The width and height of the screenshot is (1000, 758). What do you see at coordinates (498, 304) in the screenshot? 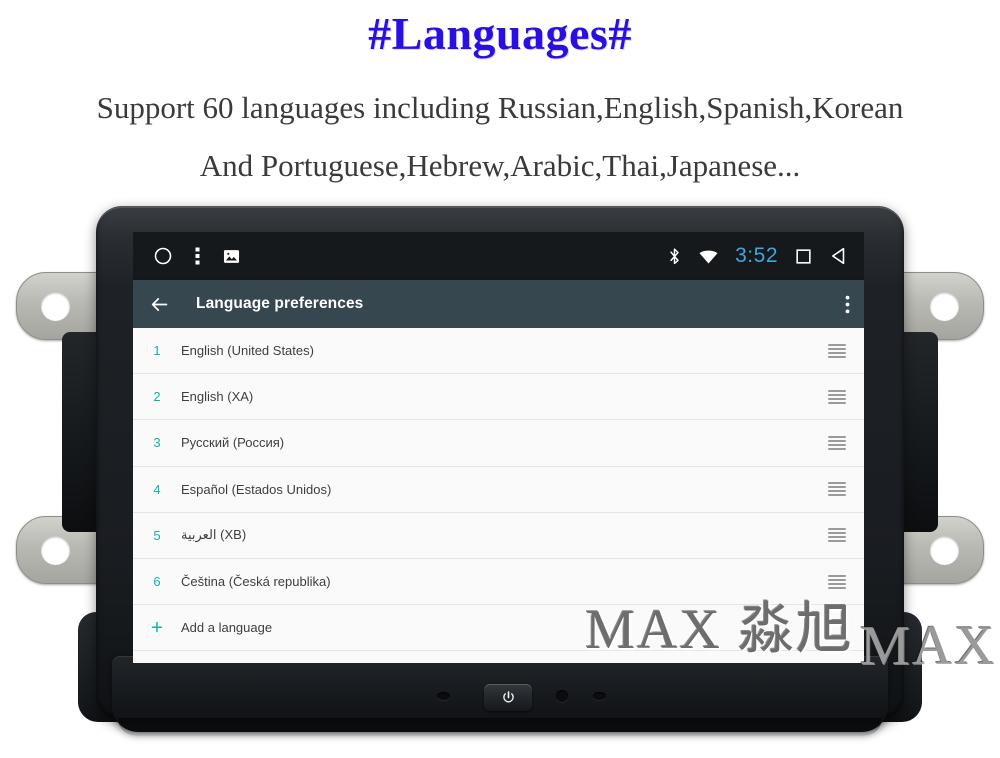
I see `app-bar: Language preferences` at bounding box center [498, 304].